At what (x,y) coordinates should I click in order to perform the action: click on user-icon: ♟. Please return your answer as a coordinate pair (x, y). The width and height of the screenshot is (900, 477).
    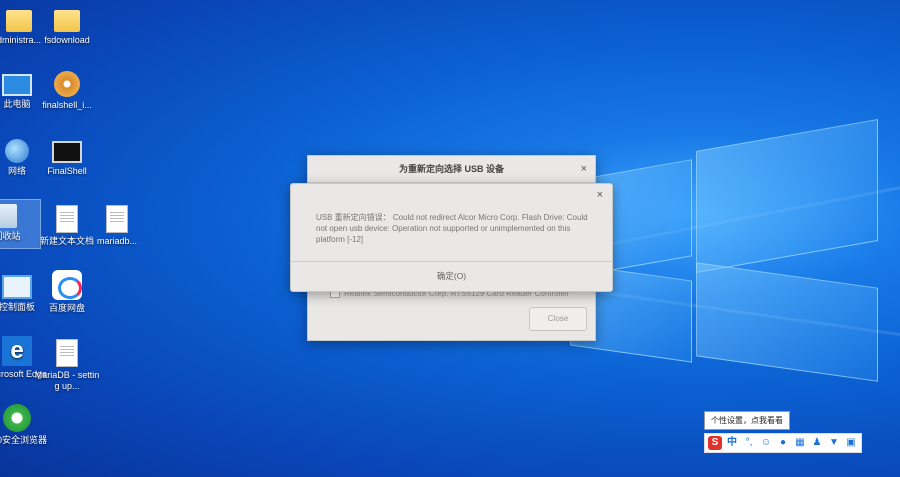
    Looking at the image, I should click on (817, 443).